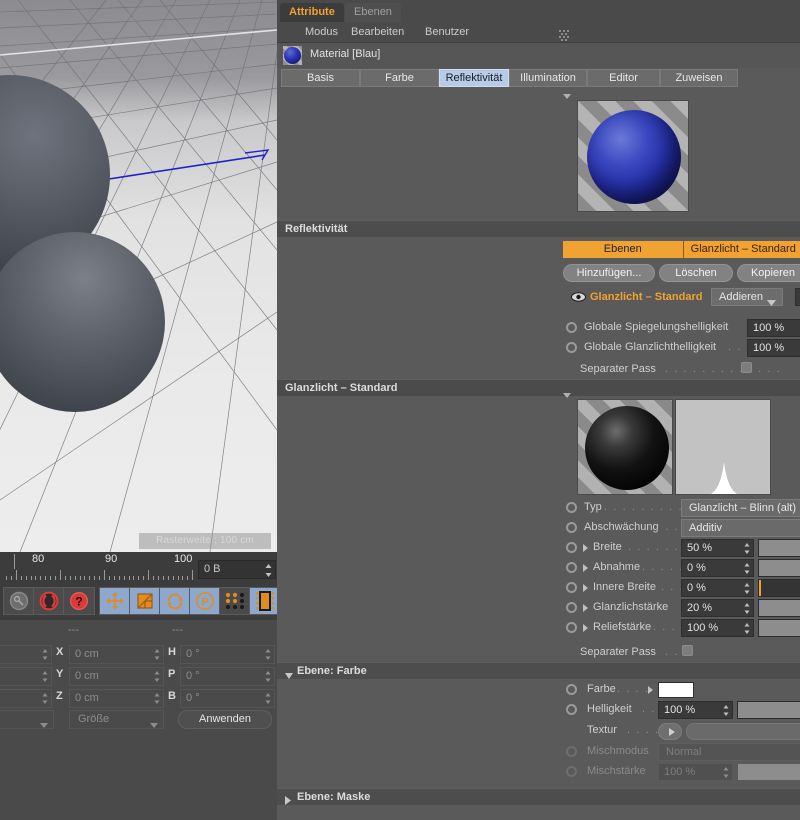  What do you see at coordinates (145, 601) in the screenshot?
I see `scale-icon` at bounding box center [145, 601].